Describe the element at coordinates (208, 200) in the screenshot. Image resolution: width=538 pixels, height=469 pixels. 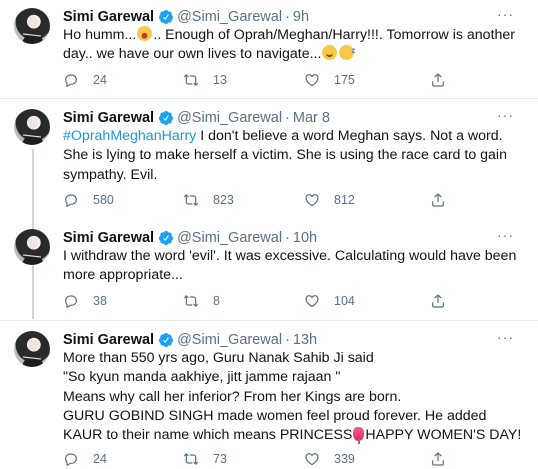
I see `retweet-button: 823` at that location.